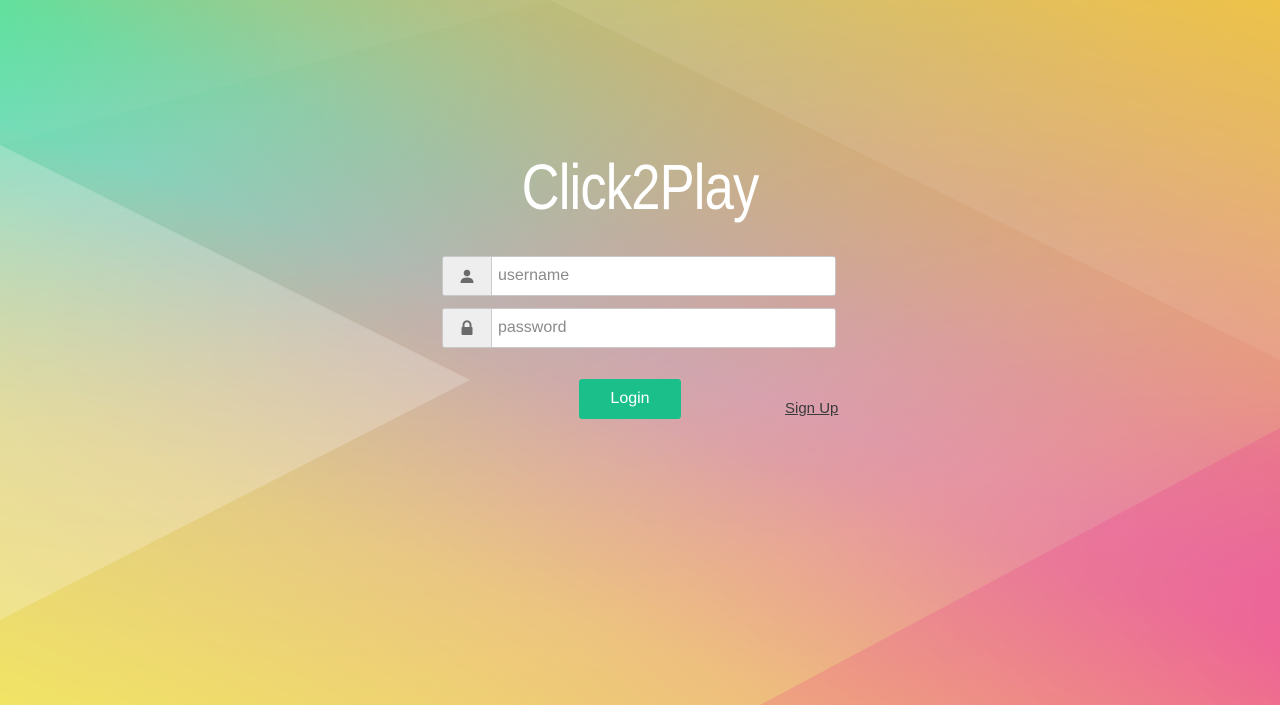 Image resolution: width=1280 pixels, height=705 pixels. Describe the element at coordinates (663, 328) in the screenshot. I see `password-input` at that location.